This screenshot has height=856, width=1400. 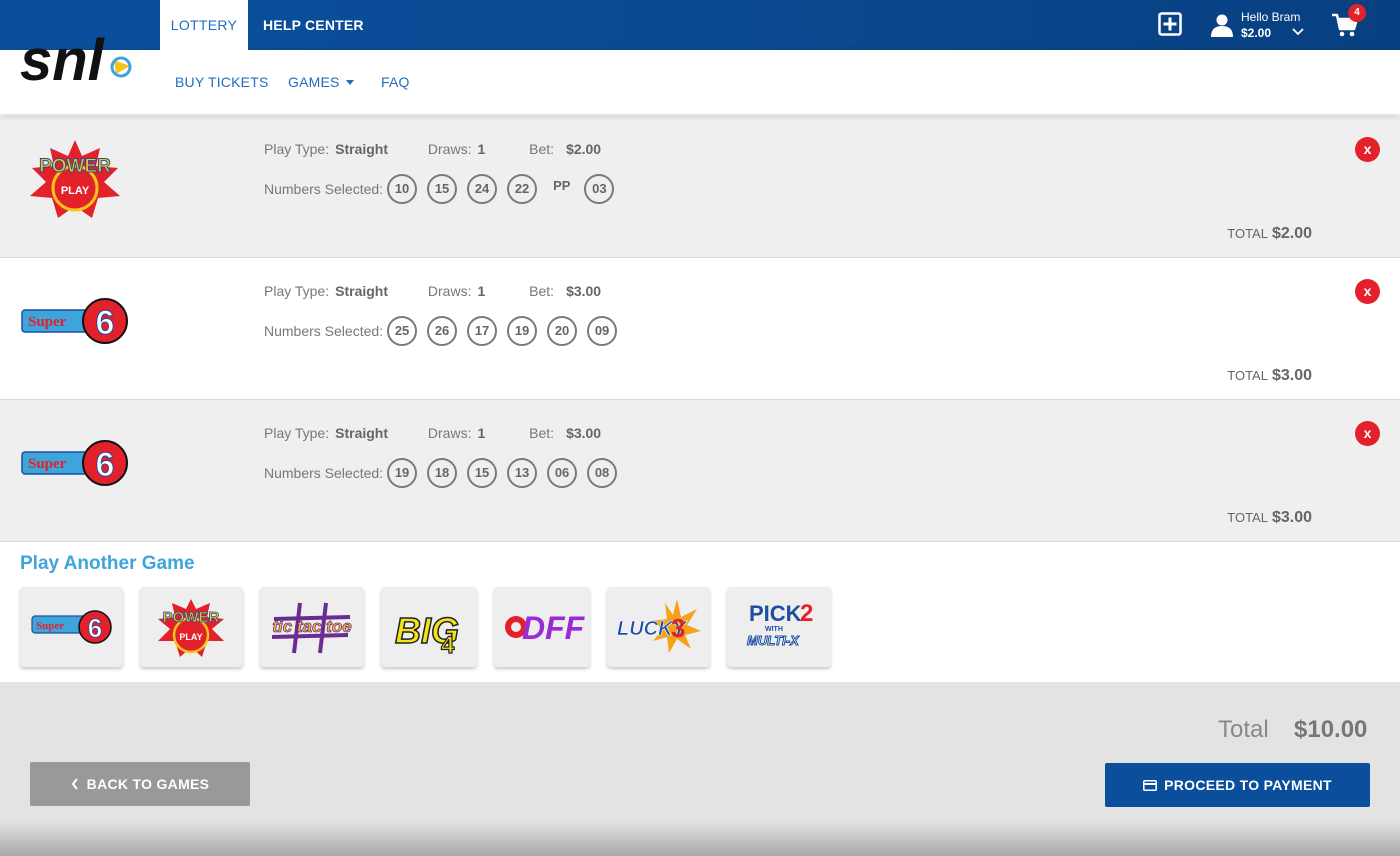 What do you see at coordinates (1270, 17) in the screenshot?
I see `user-greeting: Hello Bram` at bounding box center [1270, 17].